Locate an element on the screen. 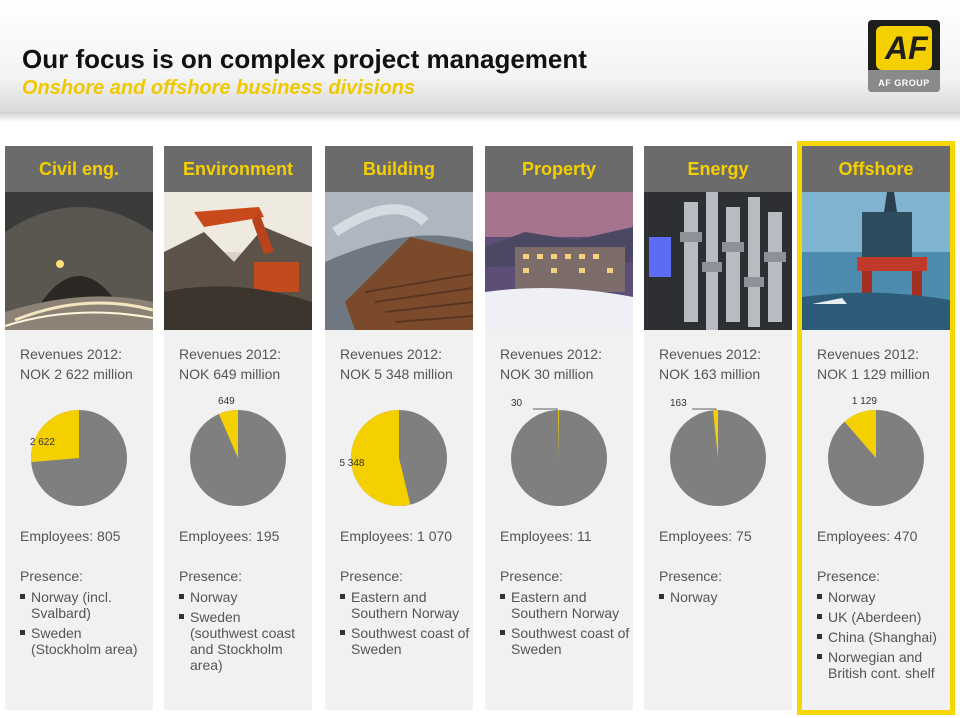  presence-item: China (Shanghai) is located at coordinates (882, 637).